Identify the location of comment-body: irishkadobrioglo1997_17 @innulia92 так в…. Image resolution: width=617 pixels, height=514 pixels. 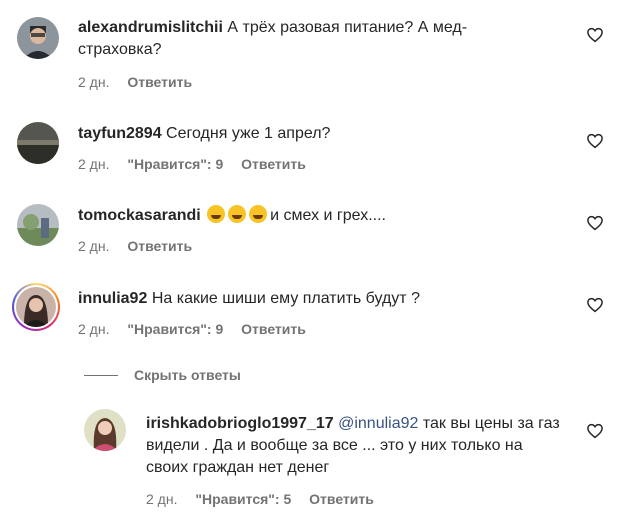
(355, 446).